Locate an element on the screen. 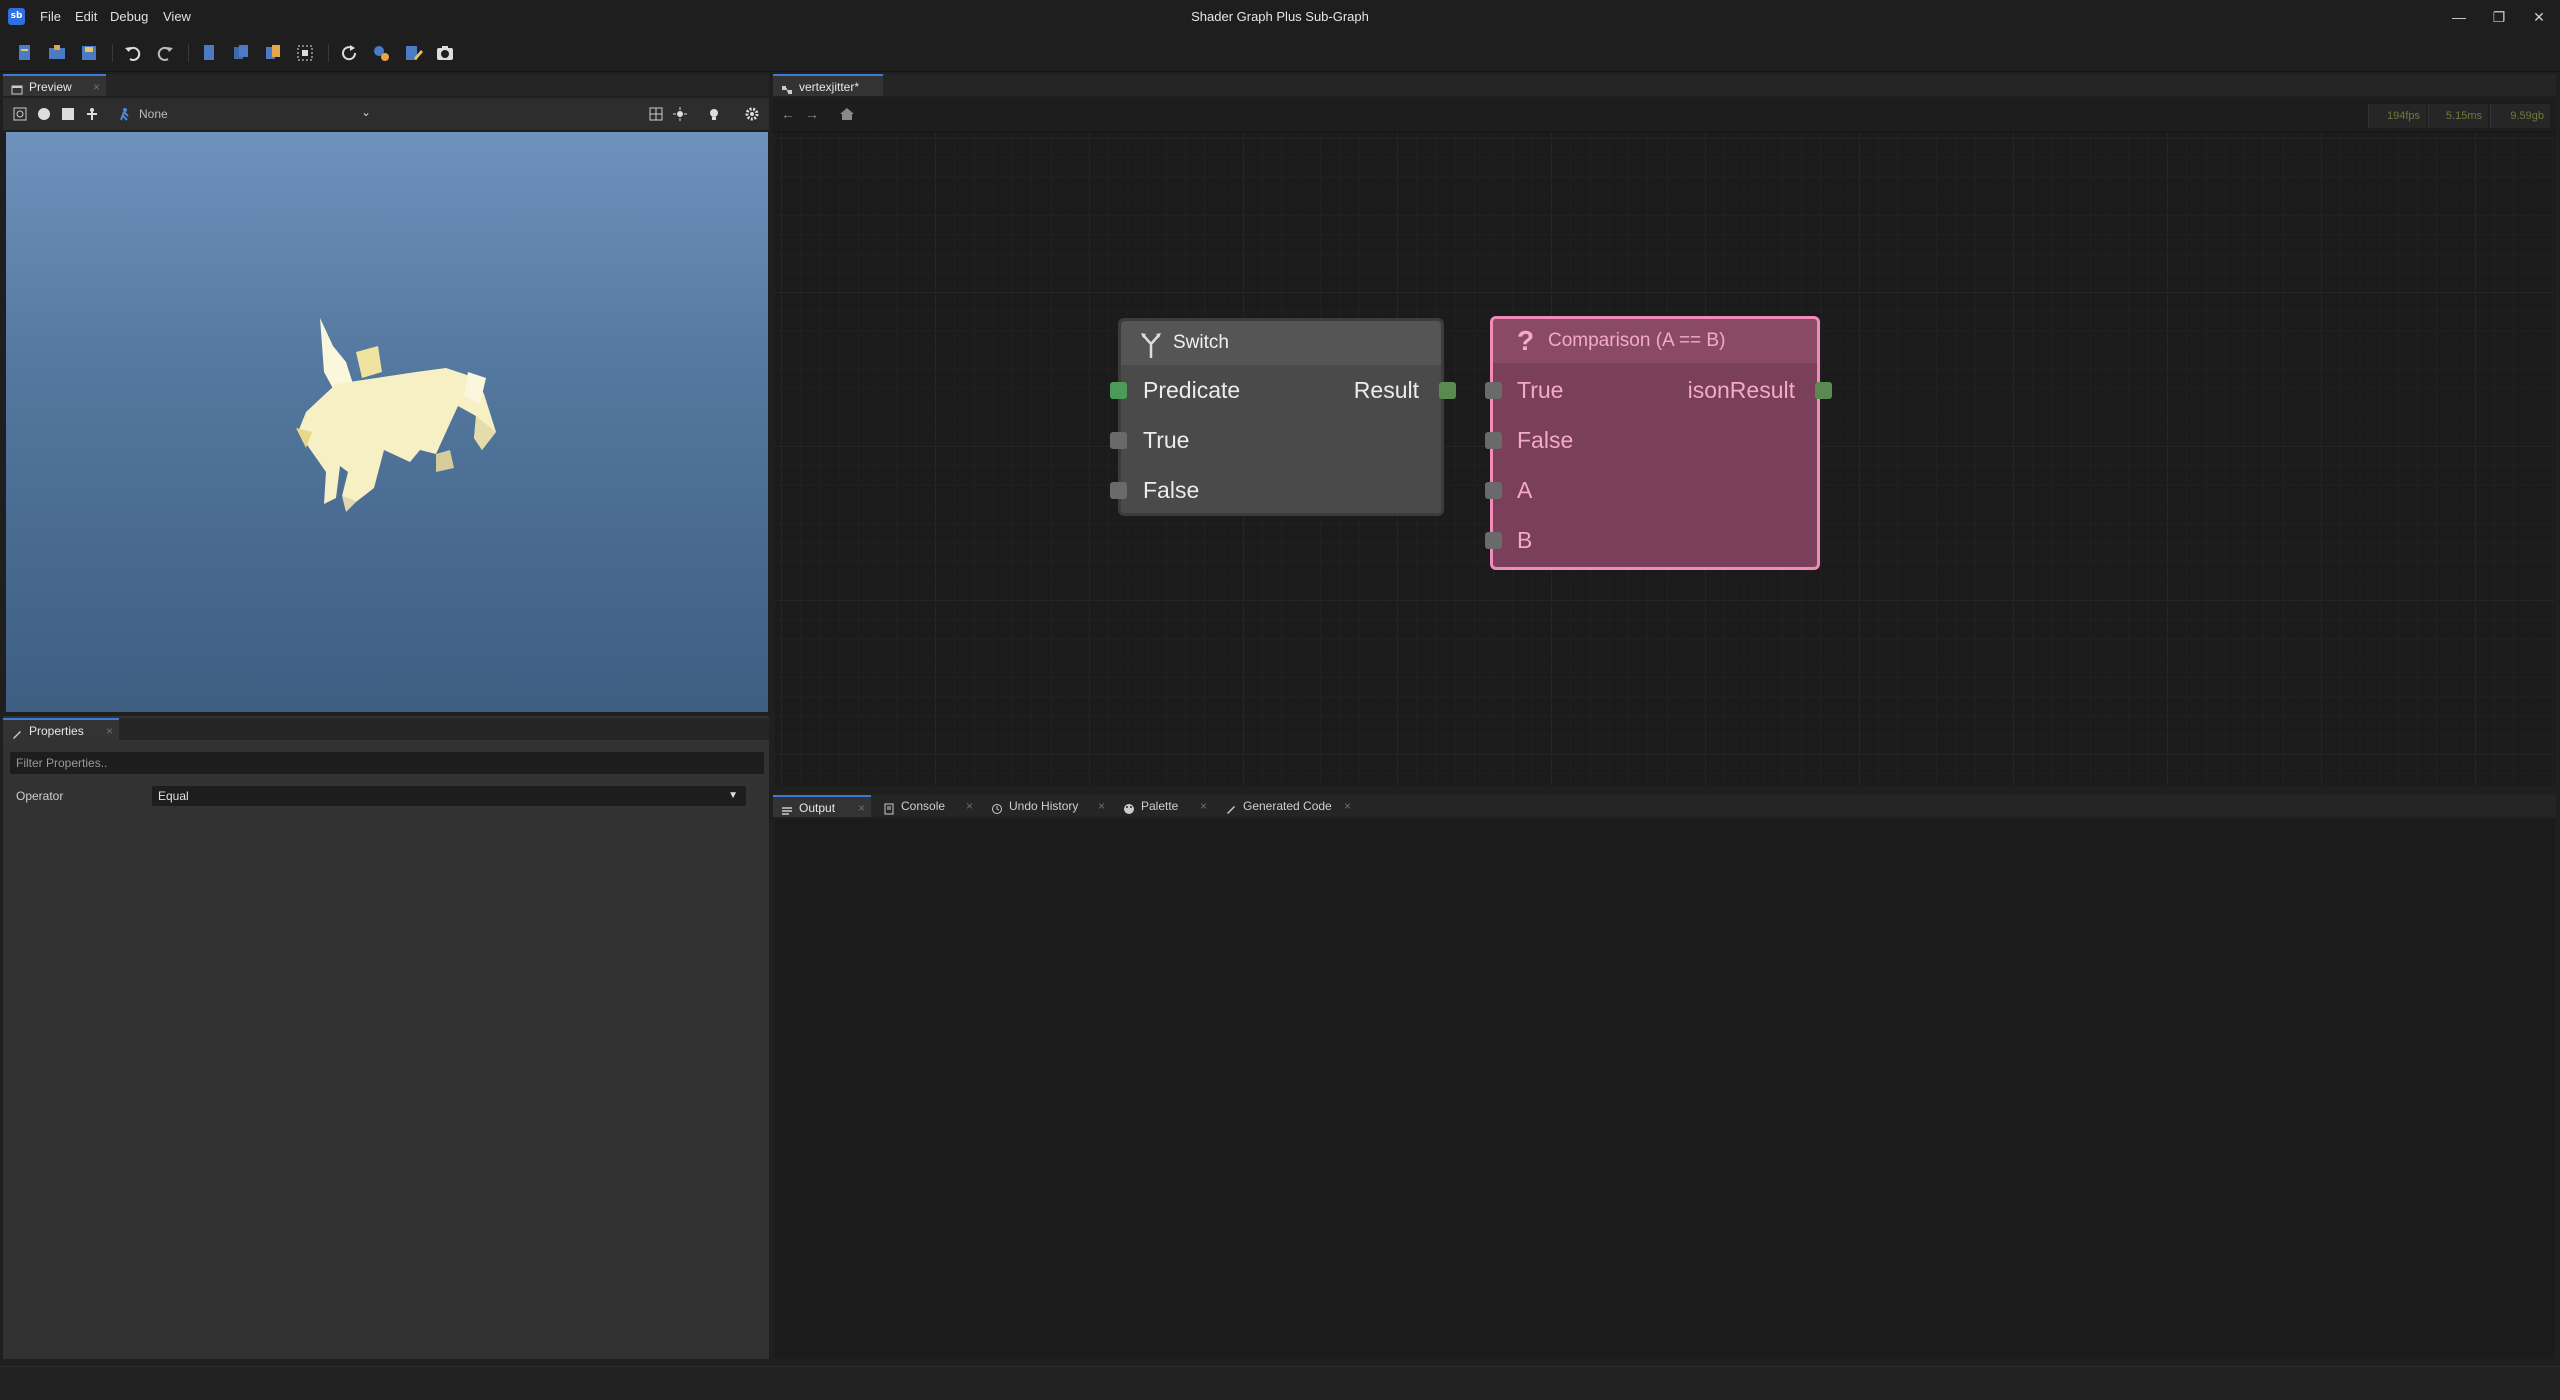 This screenshot has height=1400, width=2560. menu-edit: Edit is located at coordinates (86, 16).